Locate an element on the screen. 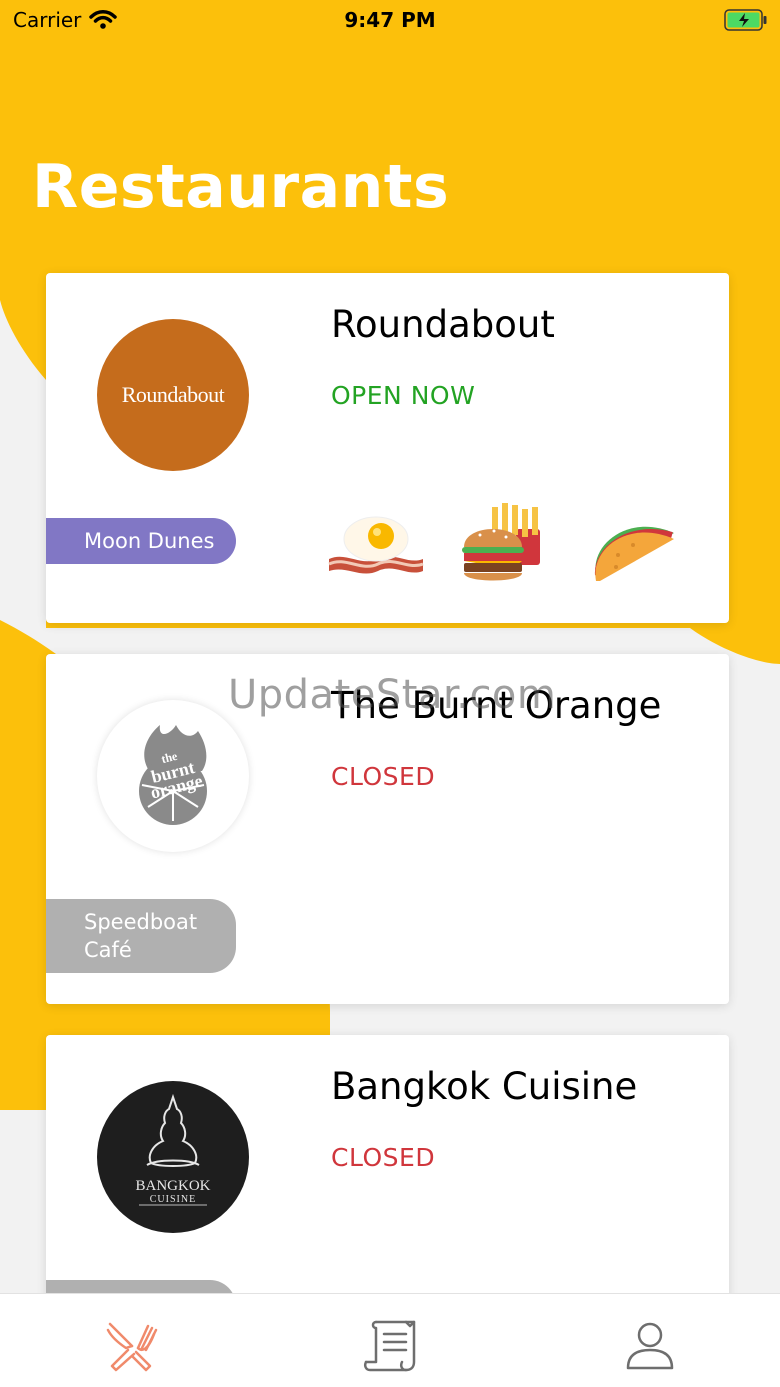 This screenshot has height=1387, width=780. restaurant-name: Roundabout is located at coordinates (443, 324).